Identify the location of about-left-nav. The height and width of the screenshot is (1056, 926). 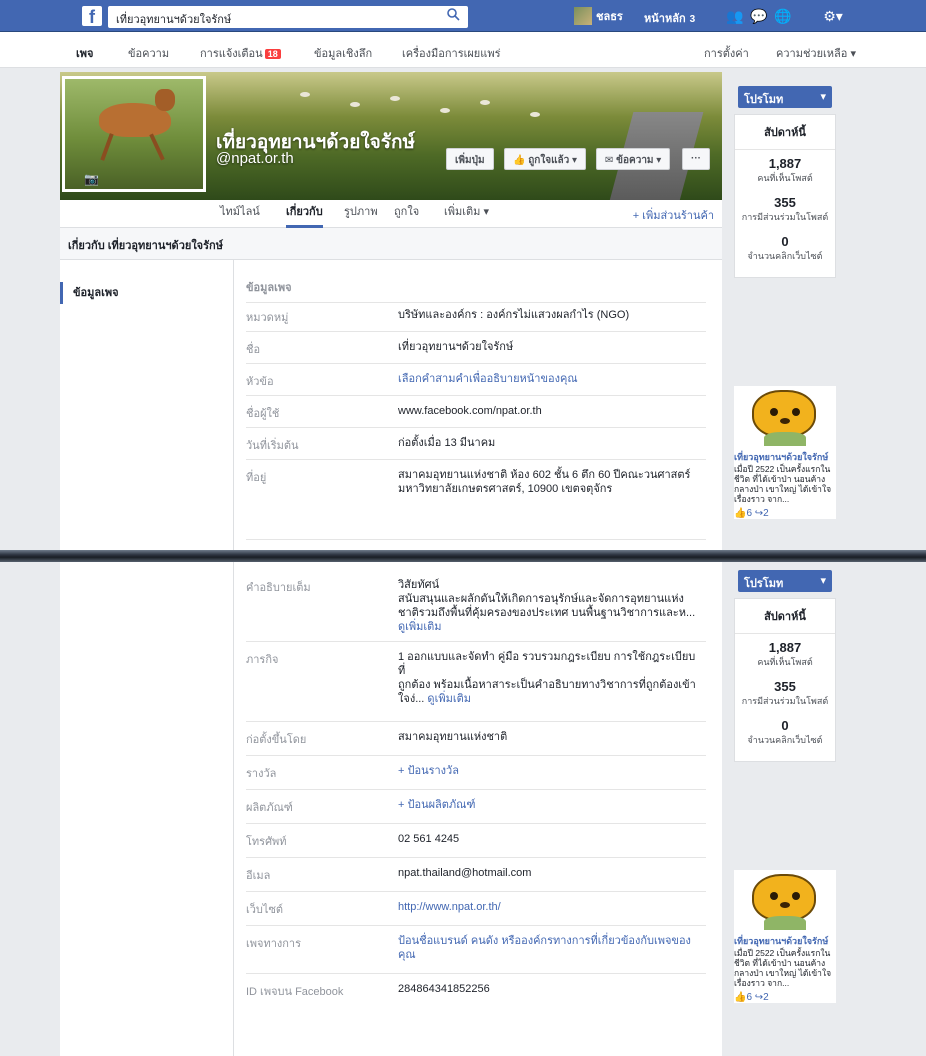
(147, 809).